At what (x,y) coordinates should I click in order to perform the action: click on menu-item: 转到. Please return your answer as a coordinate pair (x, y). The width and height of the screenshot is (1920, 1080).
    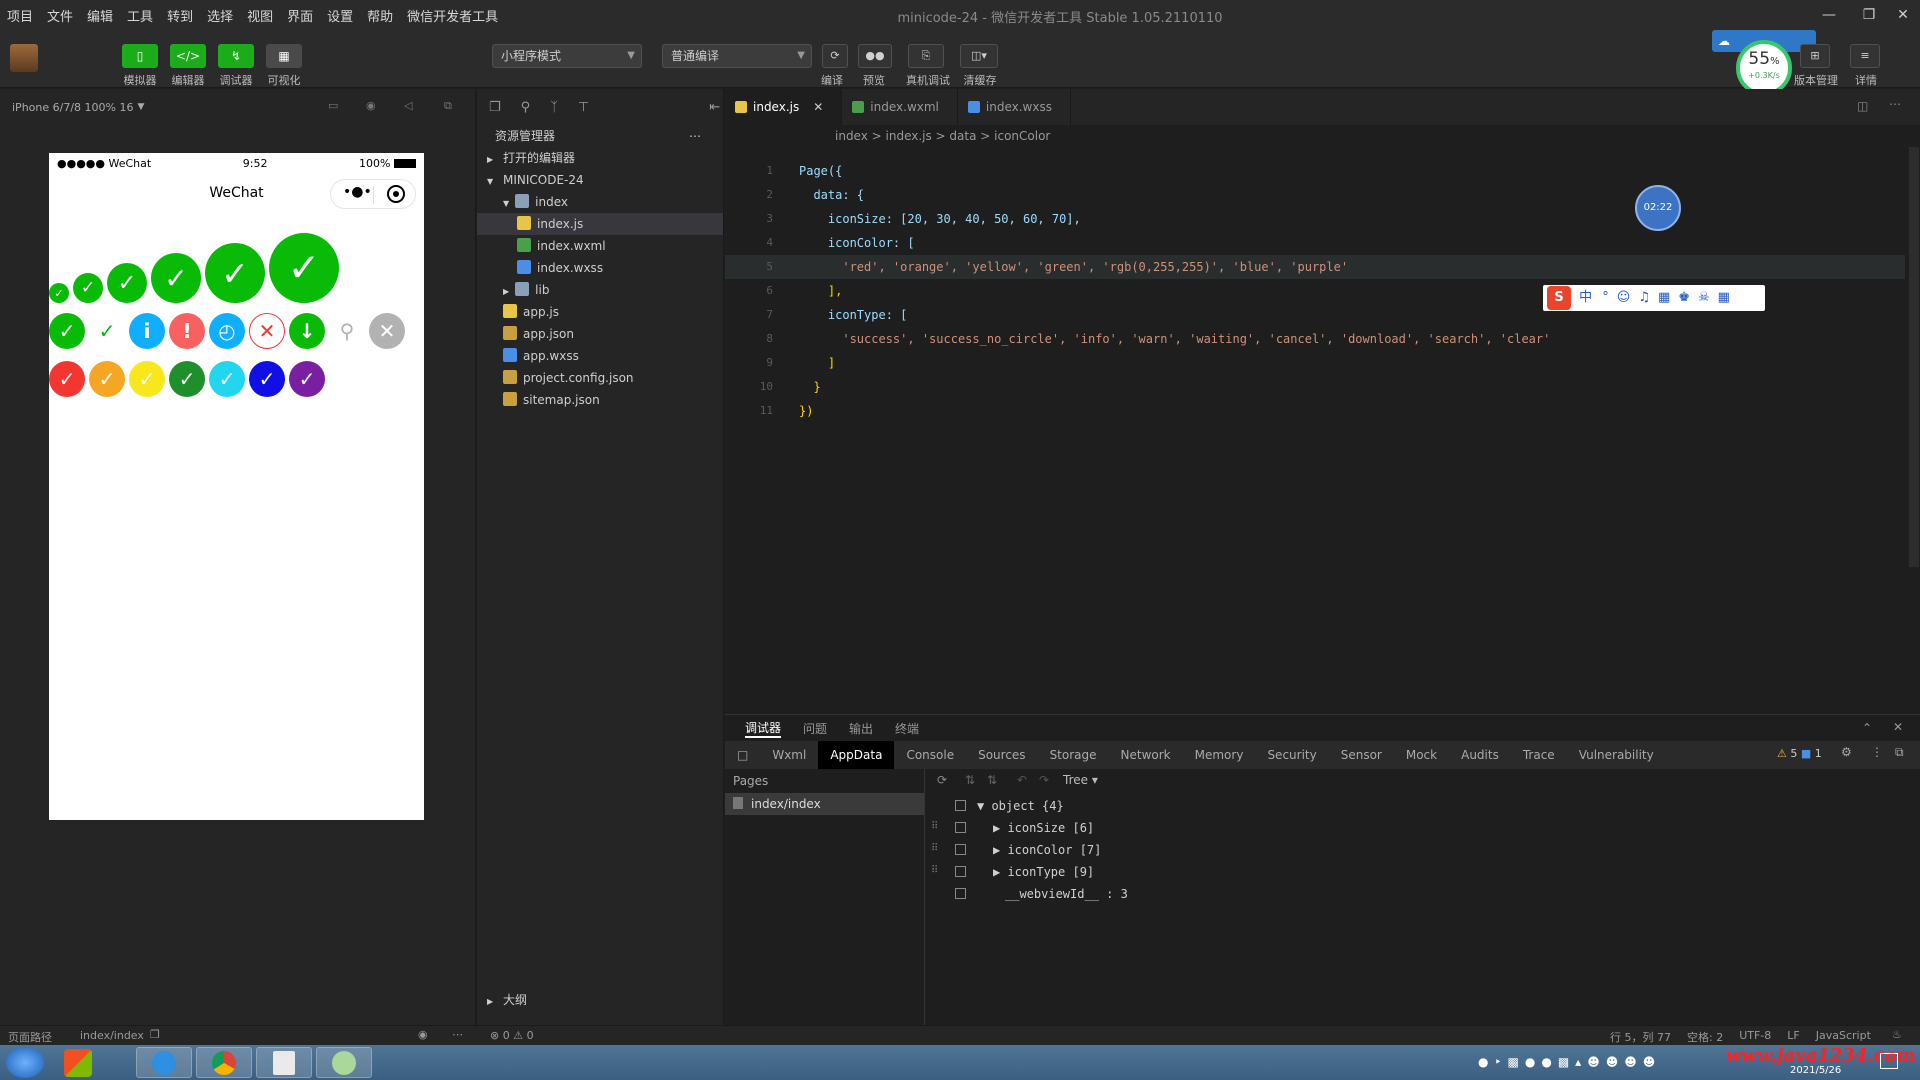
    Looking at the image, I should click on (180, 15).